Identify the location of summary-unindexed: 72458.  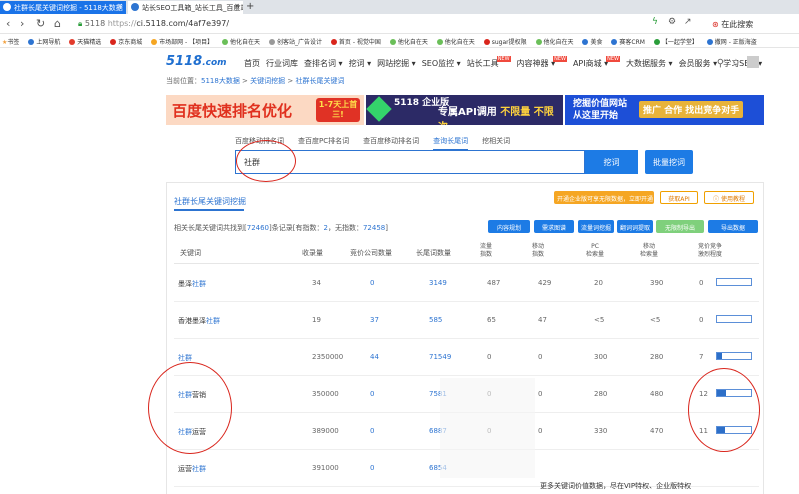
(374, 228).